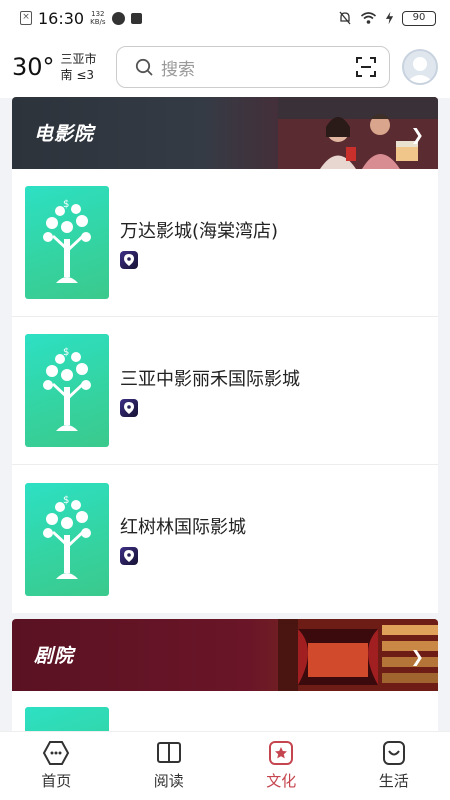  What do you see at coordinates (56, 753) in the screenshot?
I see `home-icon` at bounding box center [56, 753].